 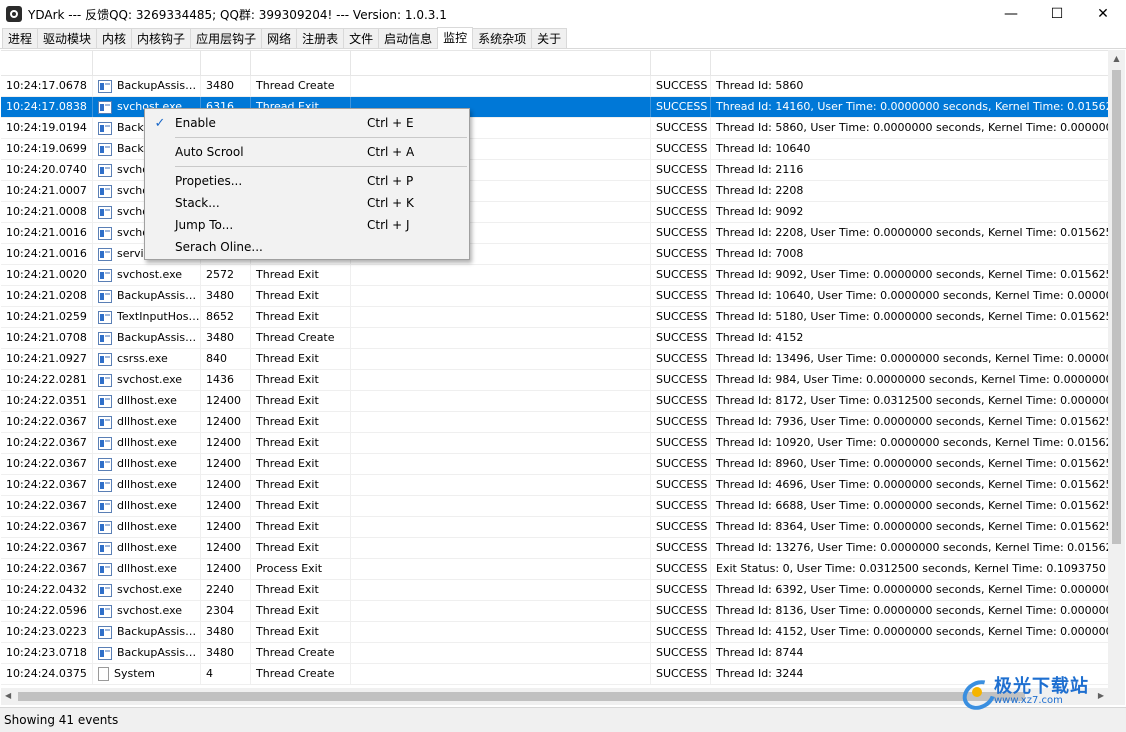 I want to click on tab-10: 系统杂项, so click(x=502, y=38).